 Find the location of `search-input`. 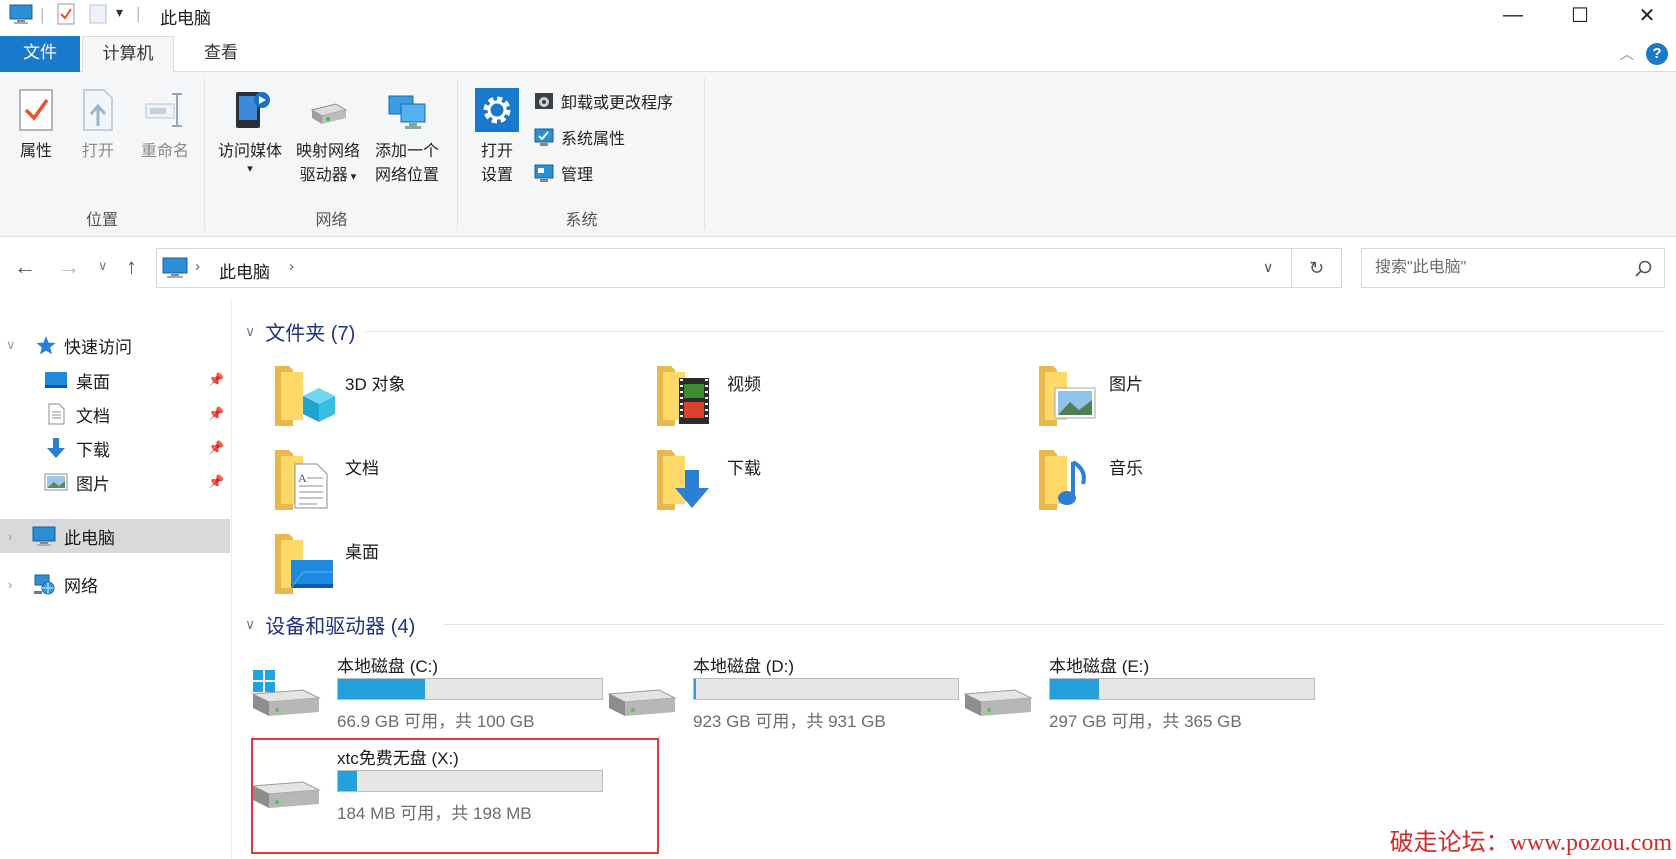

search-input is located at coordinates (1492, 268).